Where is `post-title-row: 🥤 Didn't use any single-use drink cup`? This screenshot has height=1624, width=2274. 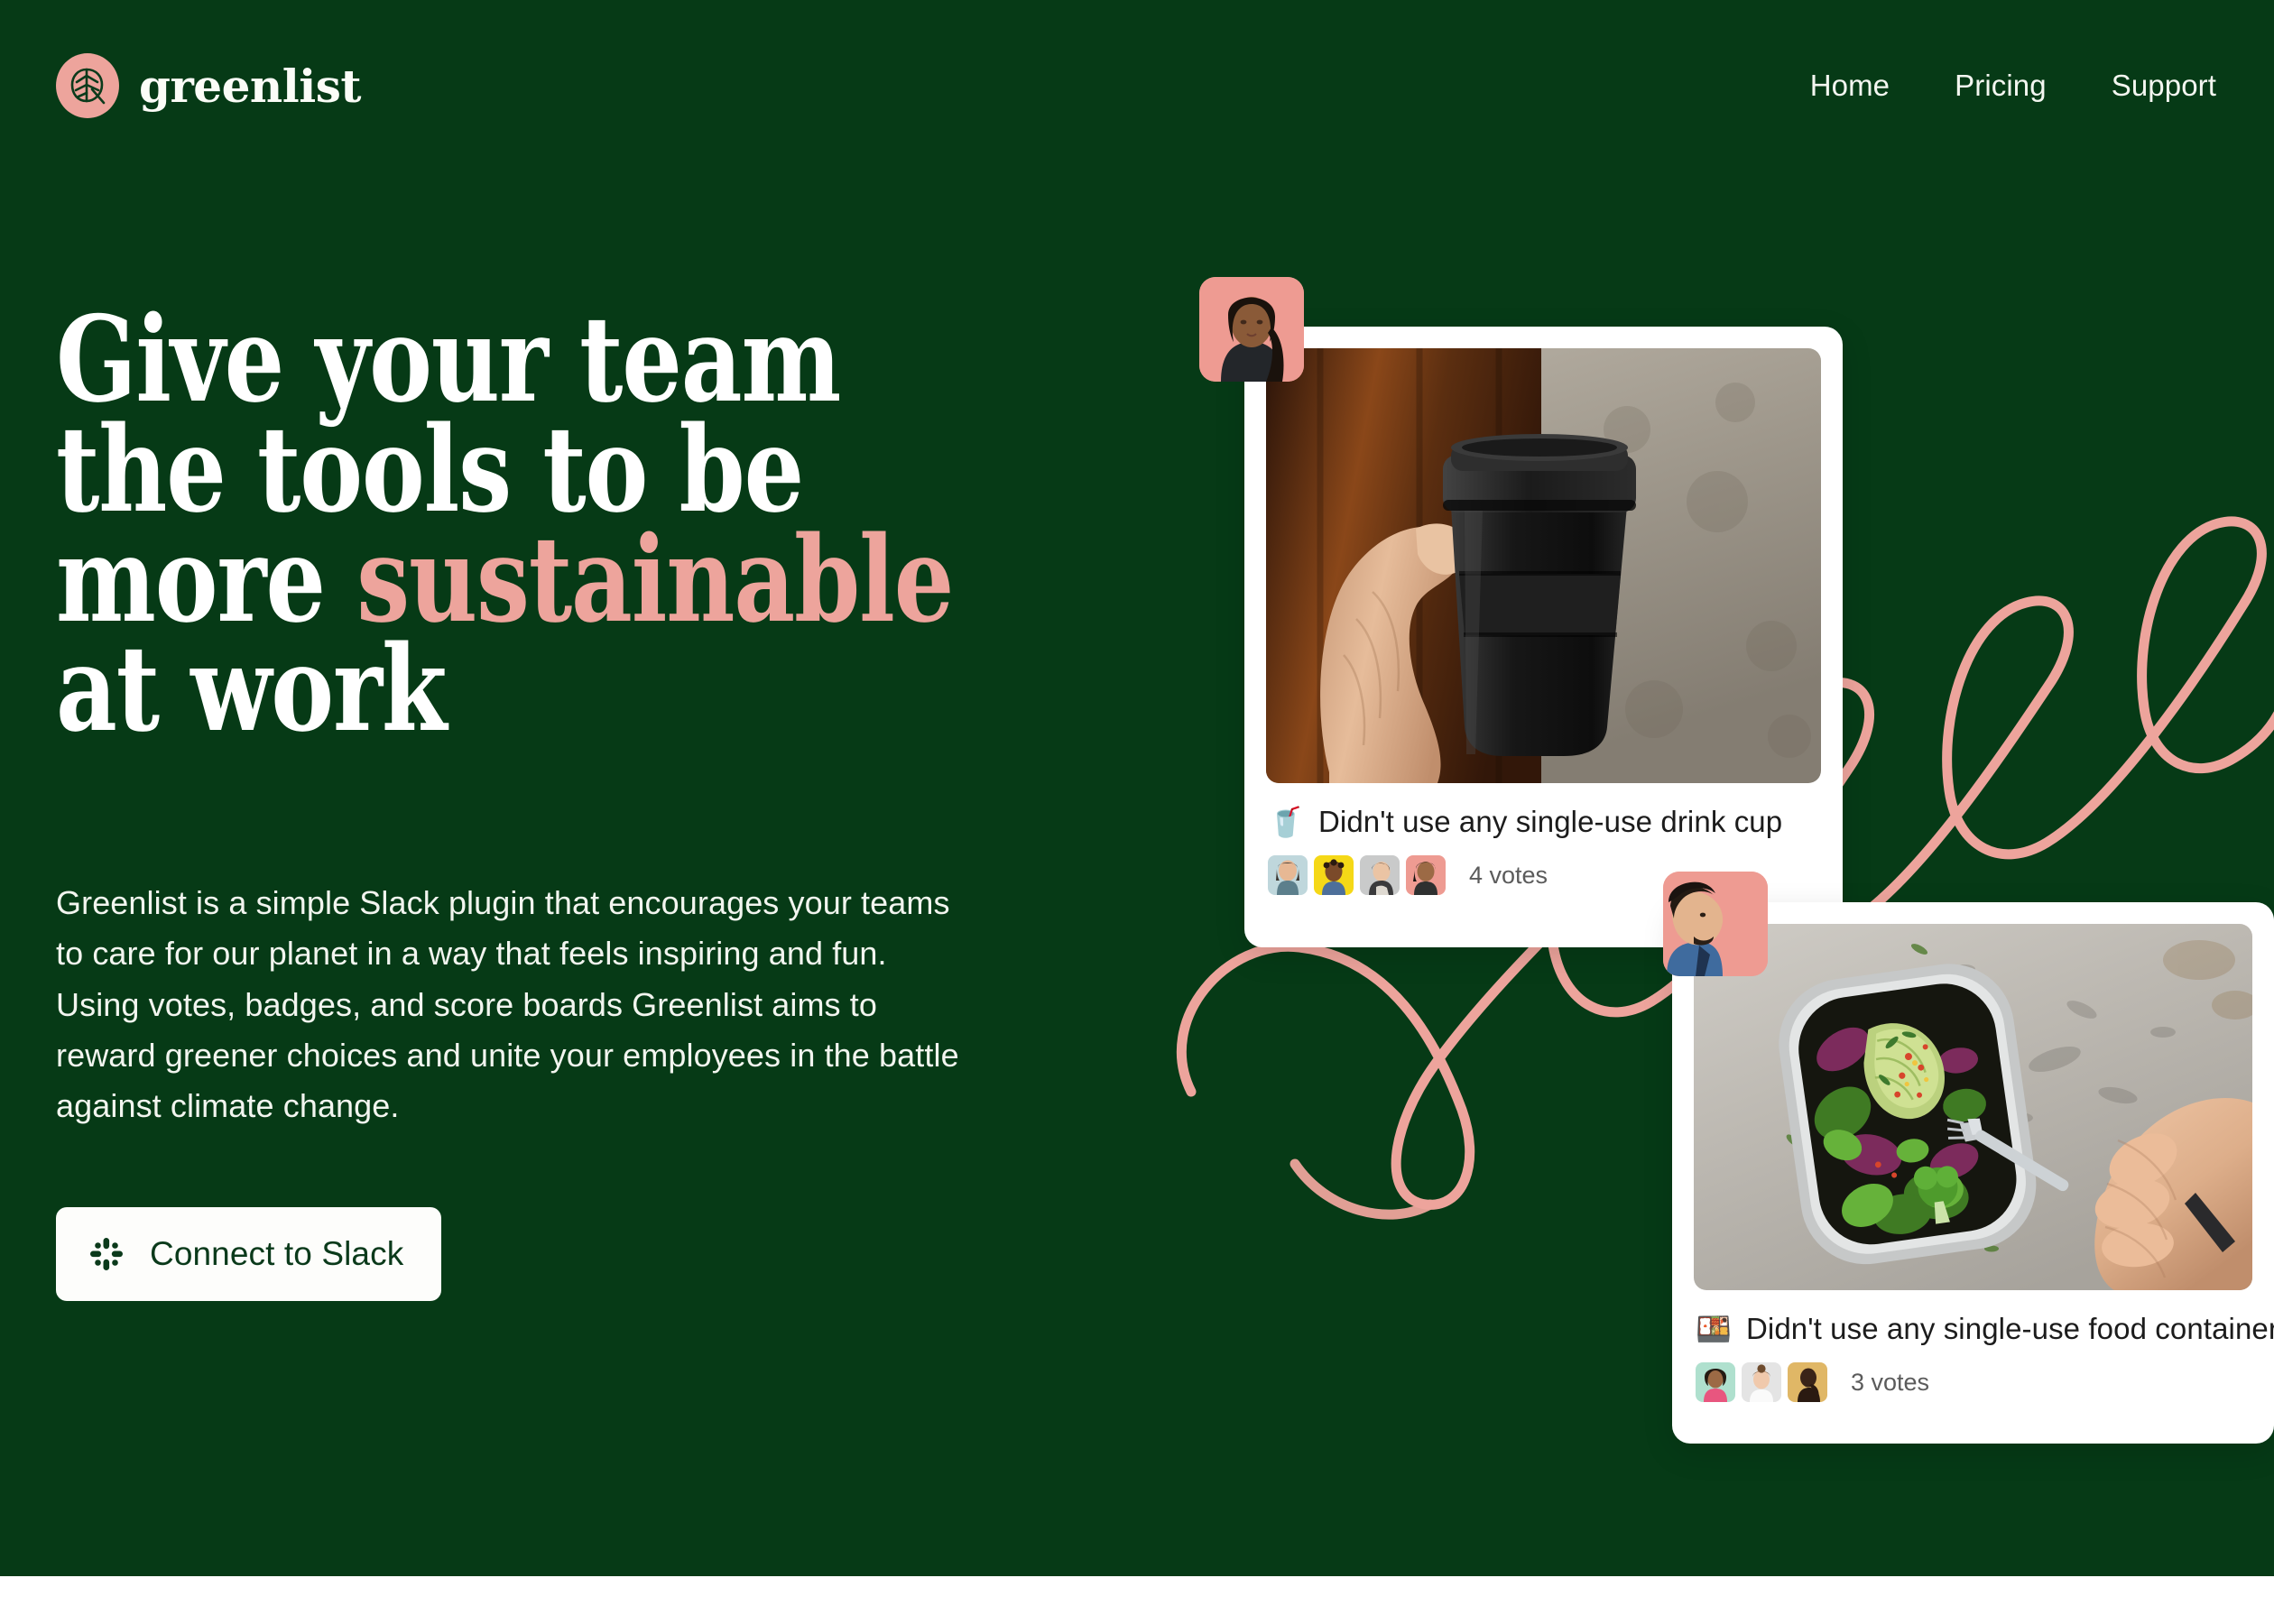 post-title-row: 🥤 Didn't use any single-use drink cup is located at coordinates (1544, 811).